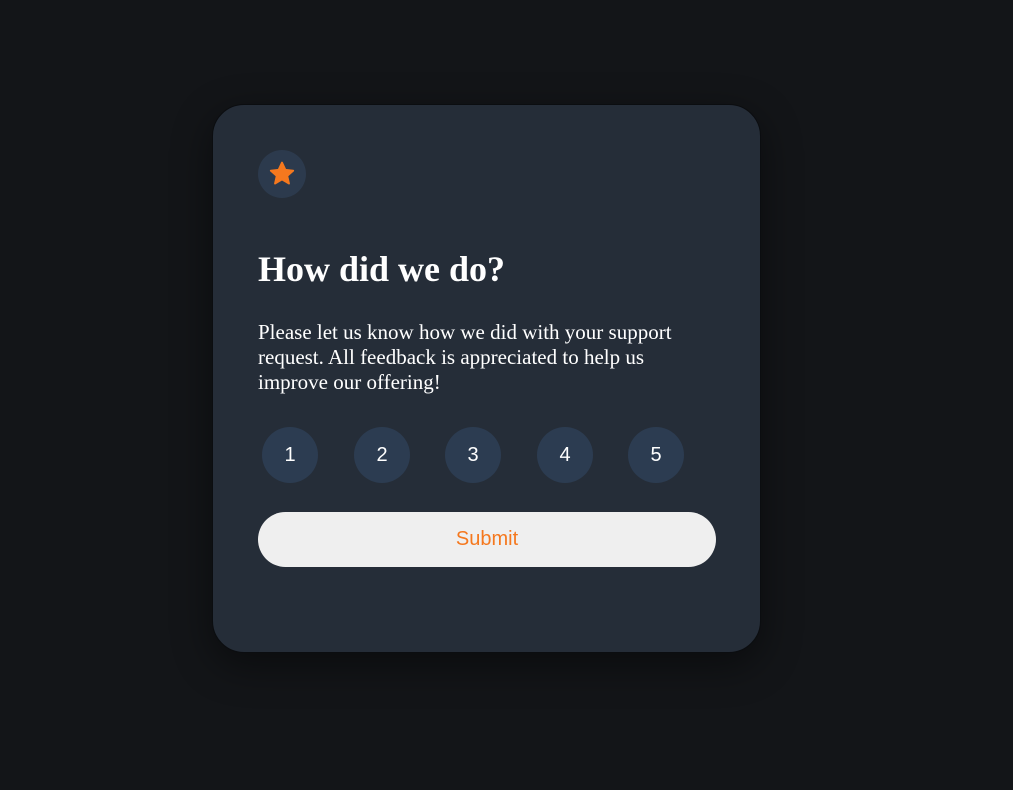 The image size is (1013, 790). I want to click on card-title: How did we do?, so click(382, 269).